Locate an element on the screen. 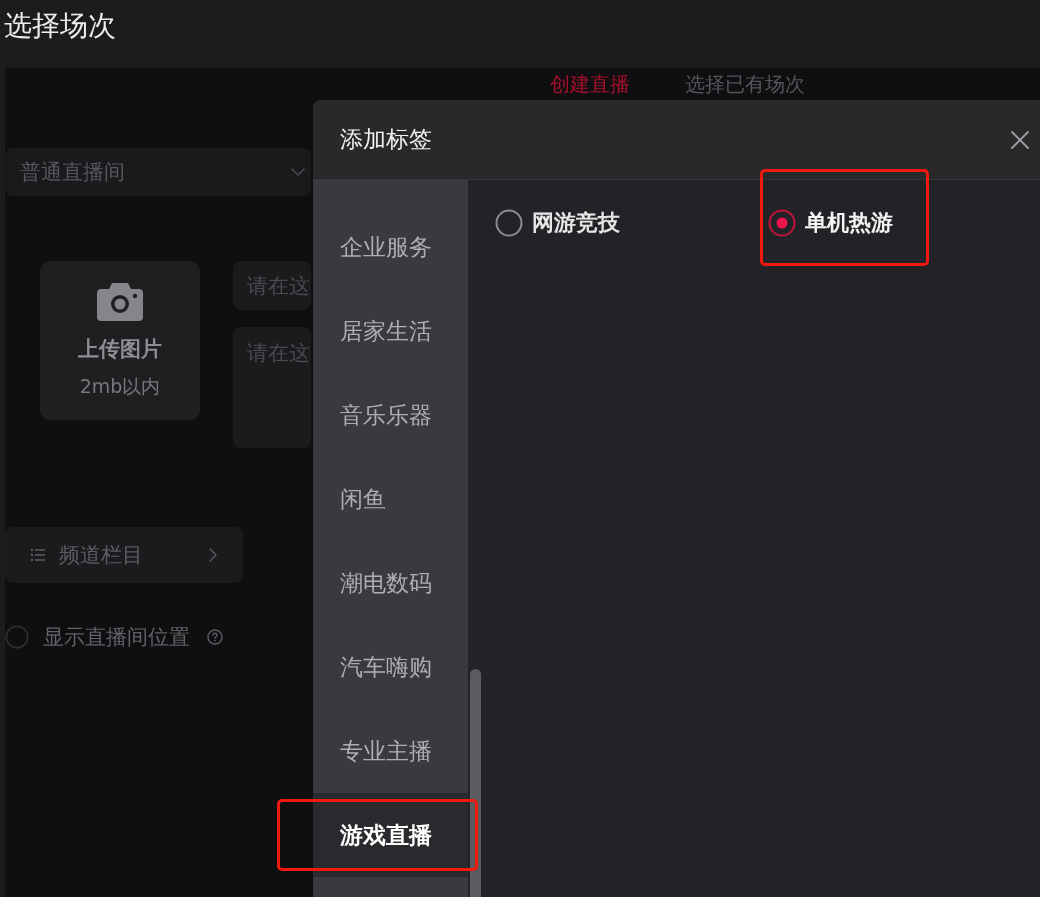 This screenshot has height=897, width=1040. close-button is located at coordinates (1020, 139).